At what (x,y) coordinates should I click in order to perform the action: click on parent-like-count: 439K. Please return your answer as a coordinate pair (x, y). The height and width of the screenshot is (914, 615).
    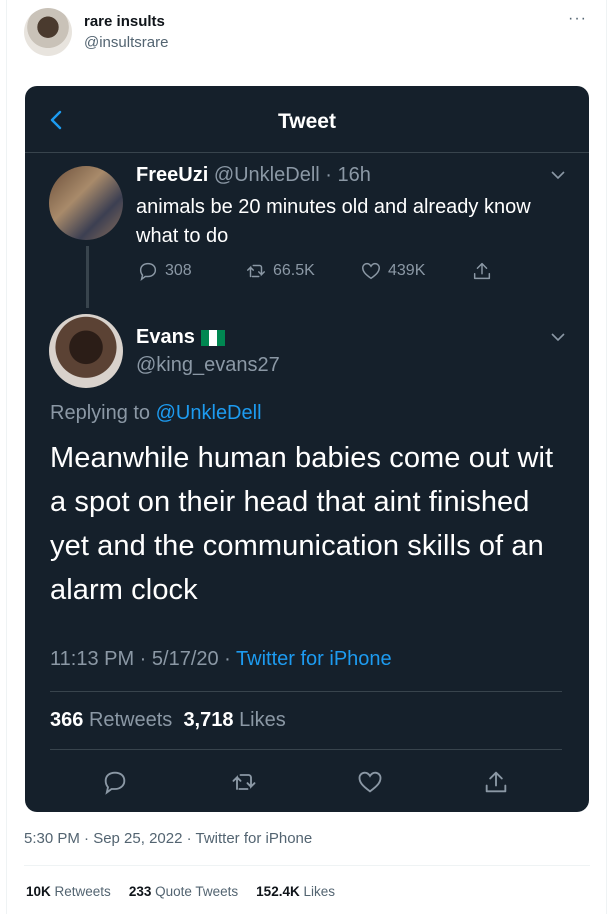
    Looking at the image, I should click on (392, 271).